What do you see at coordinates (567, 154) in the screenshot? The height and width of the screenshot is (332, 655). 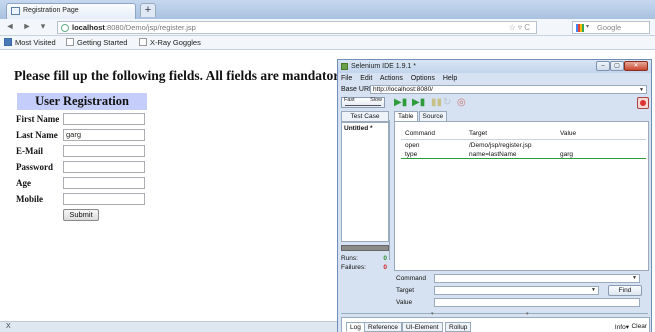 I see `value-cell: garg` at bounding box center [567, 154].